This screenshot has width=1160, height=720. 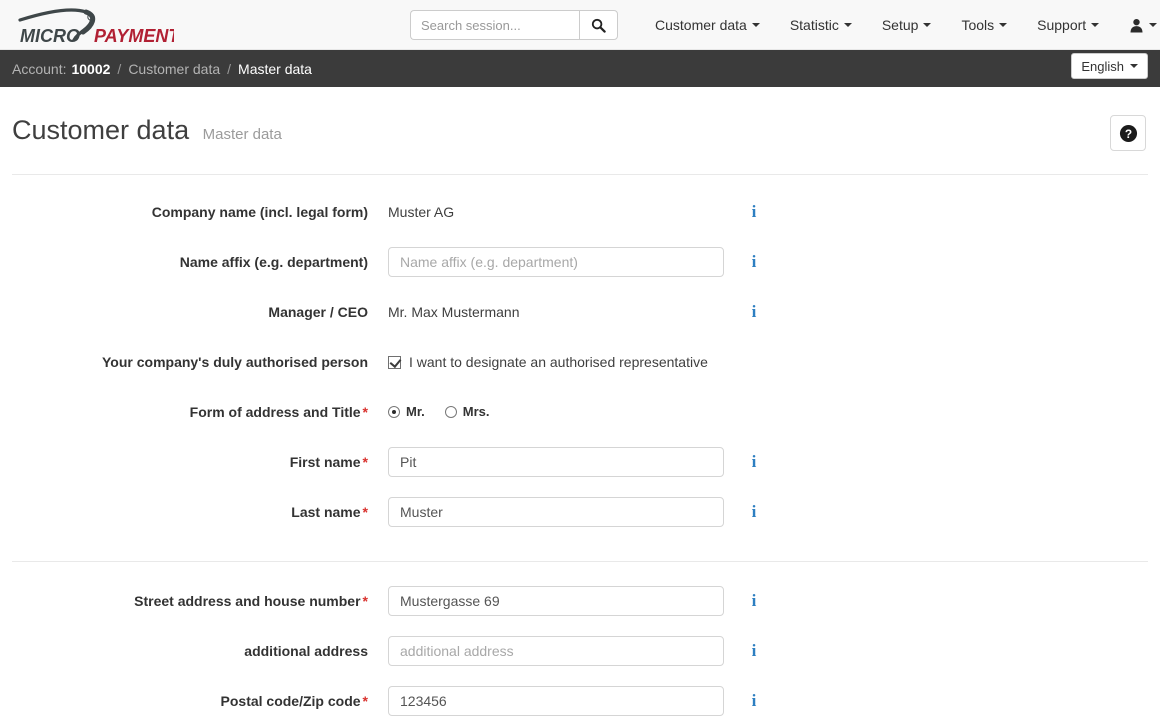 What do you see at coordinates (701, 25) in the screenshot?
I see `nav-label: Customer data` at bounding box center [701, 25].